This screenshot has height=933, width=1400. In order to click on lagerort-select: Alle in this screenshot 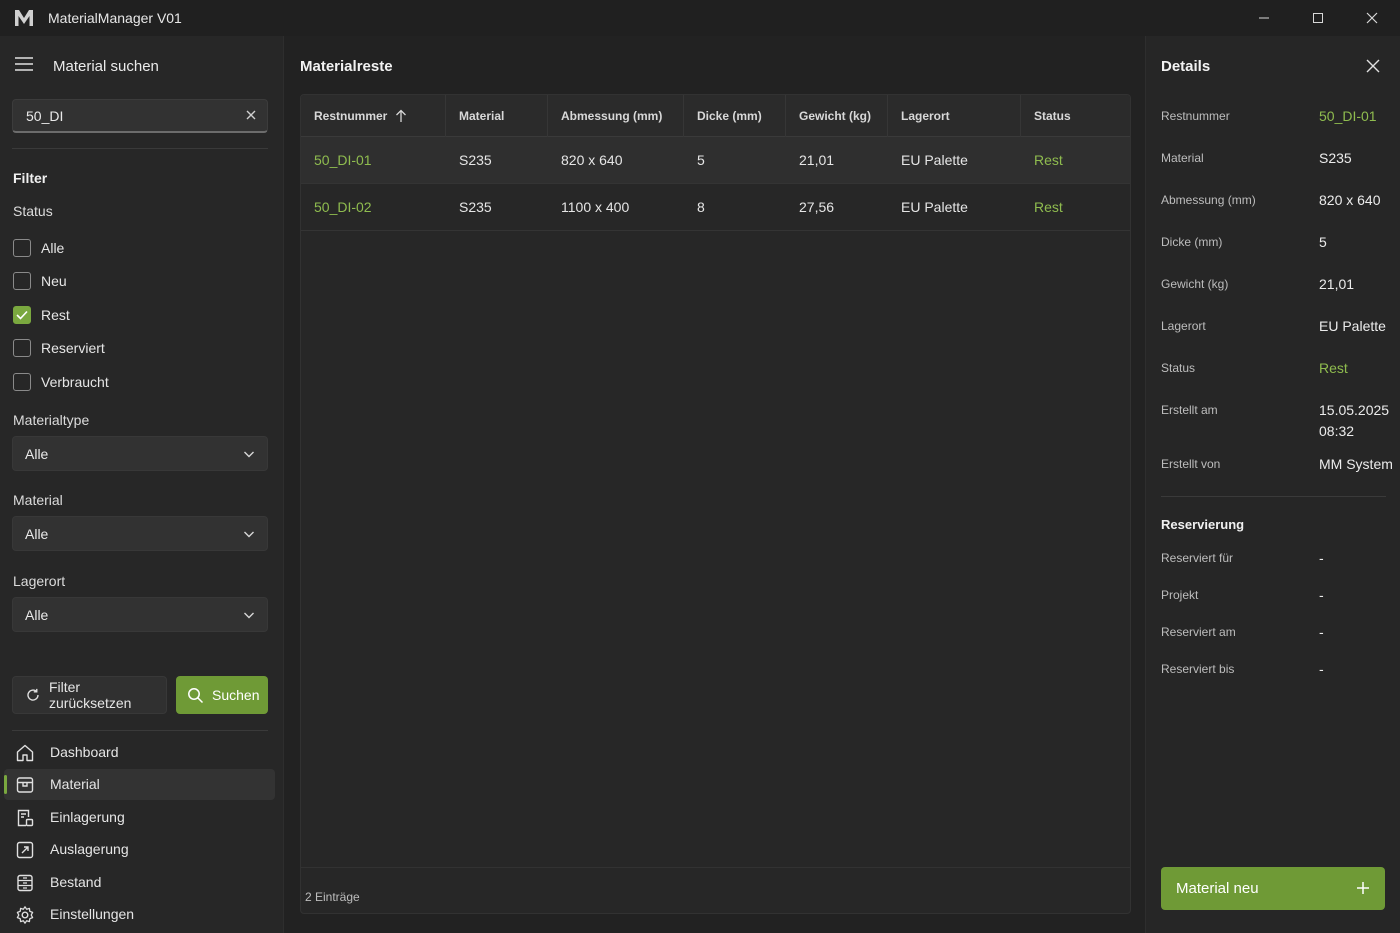, I will do `click(140, 614)`.